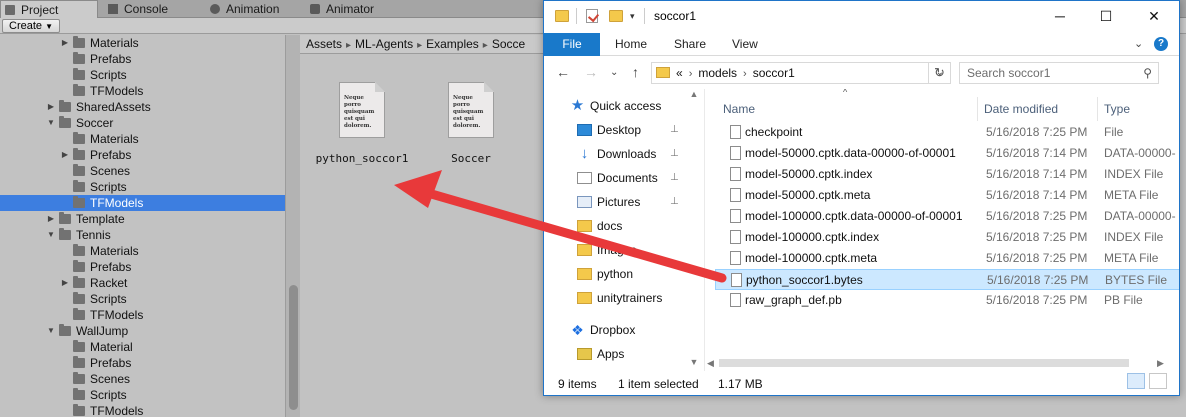 This screenshot has height=417, width=1186. Describe the element at coordinates (1161, 44) in the screenshot. I see `help-icon: ?` at that location.